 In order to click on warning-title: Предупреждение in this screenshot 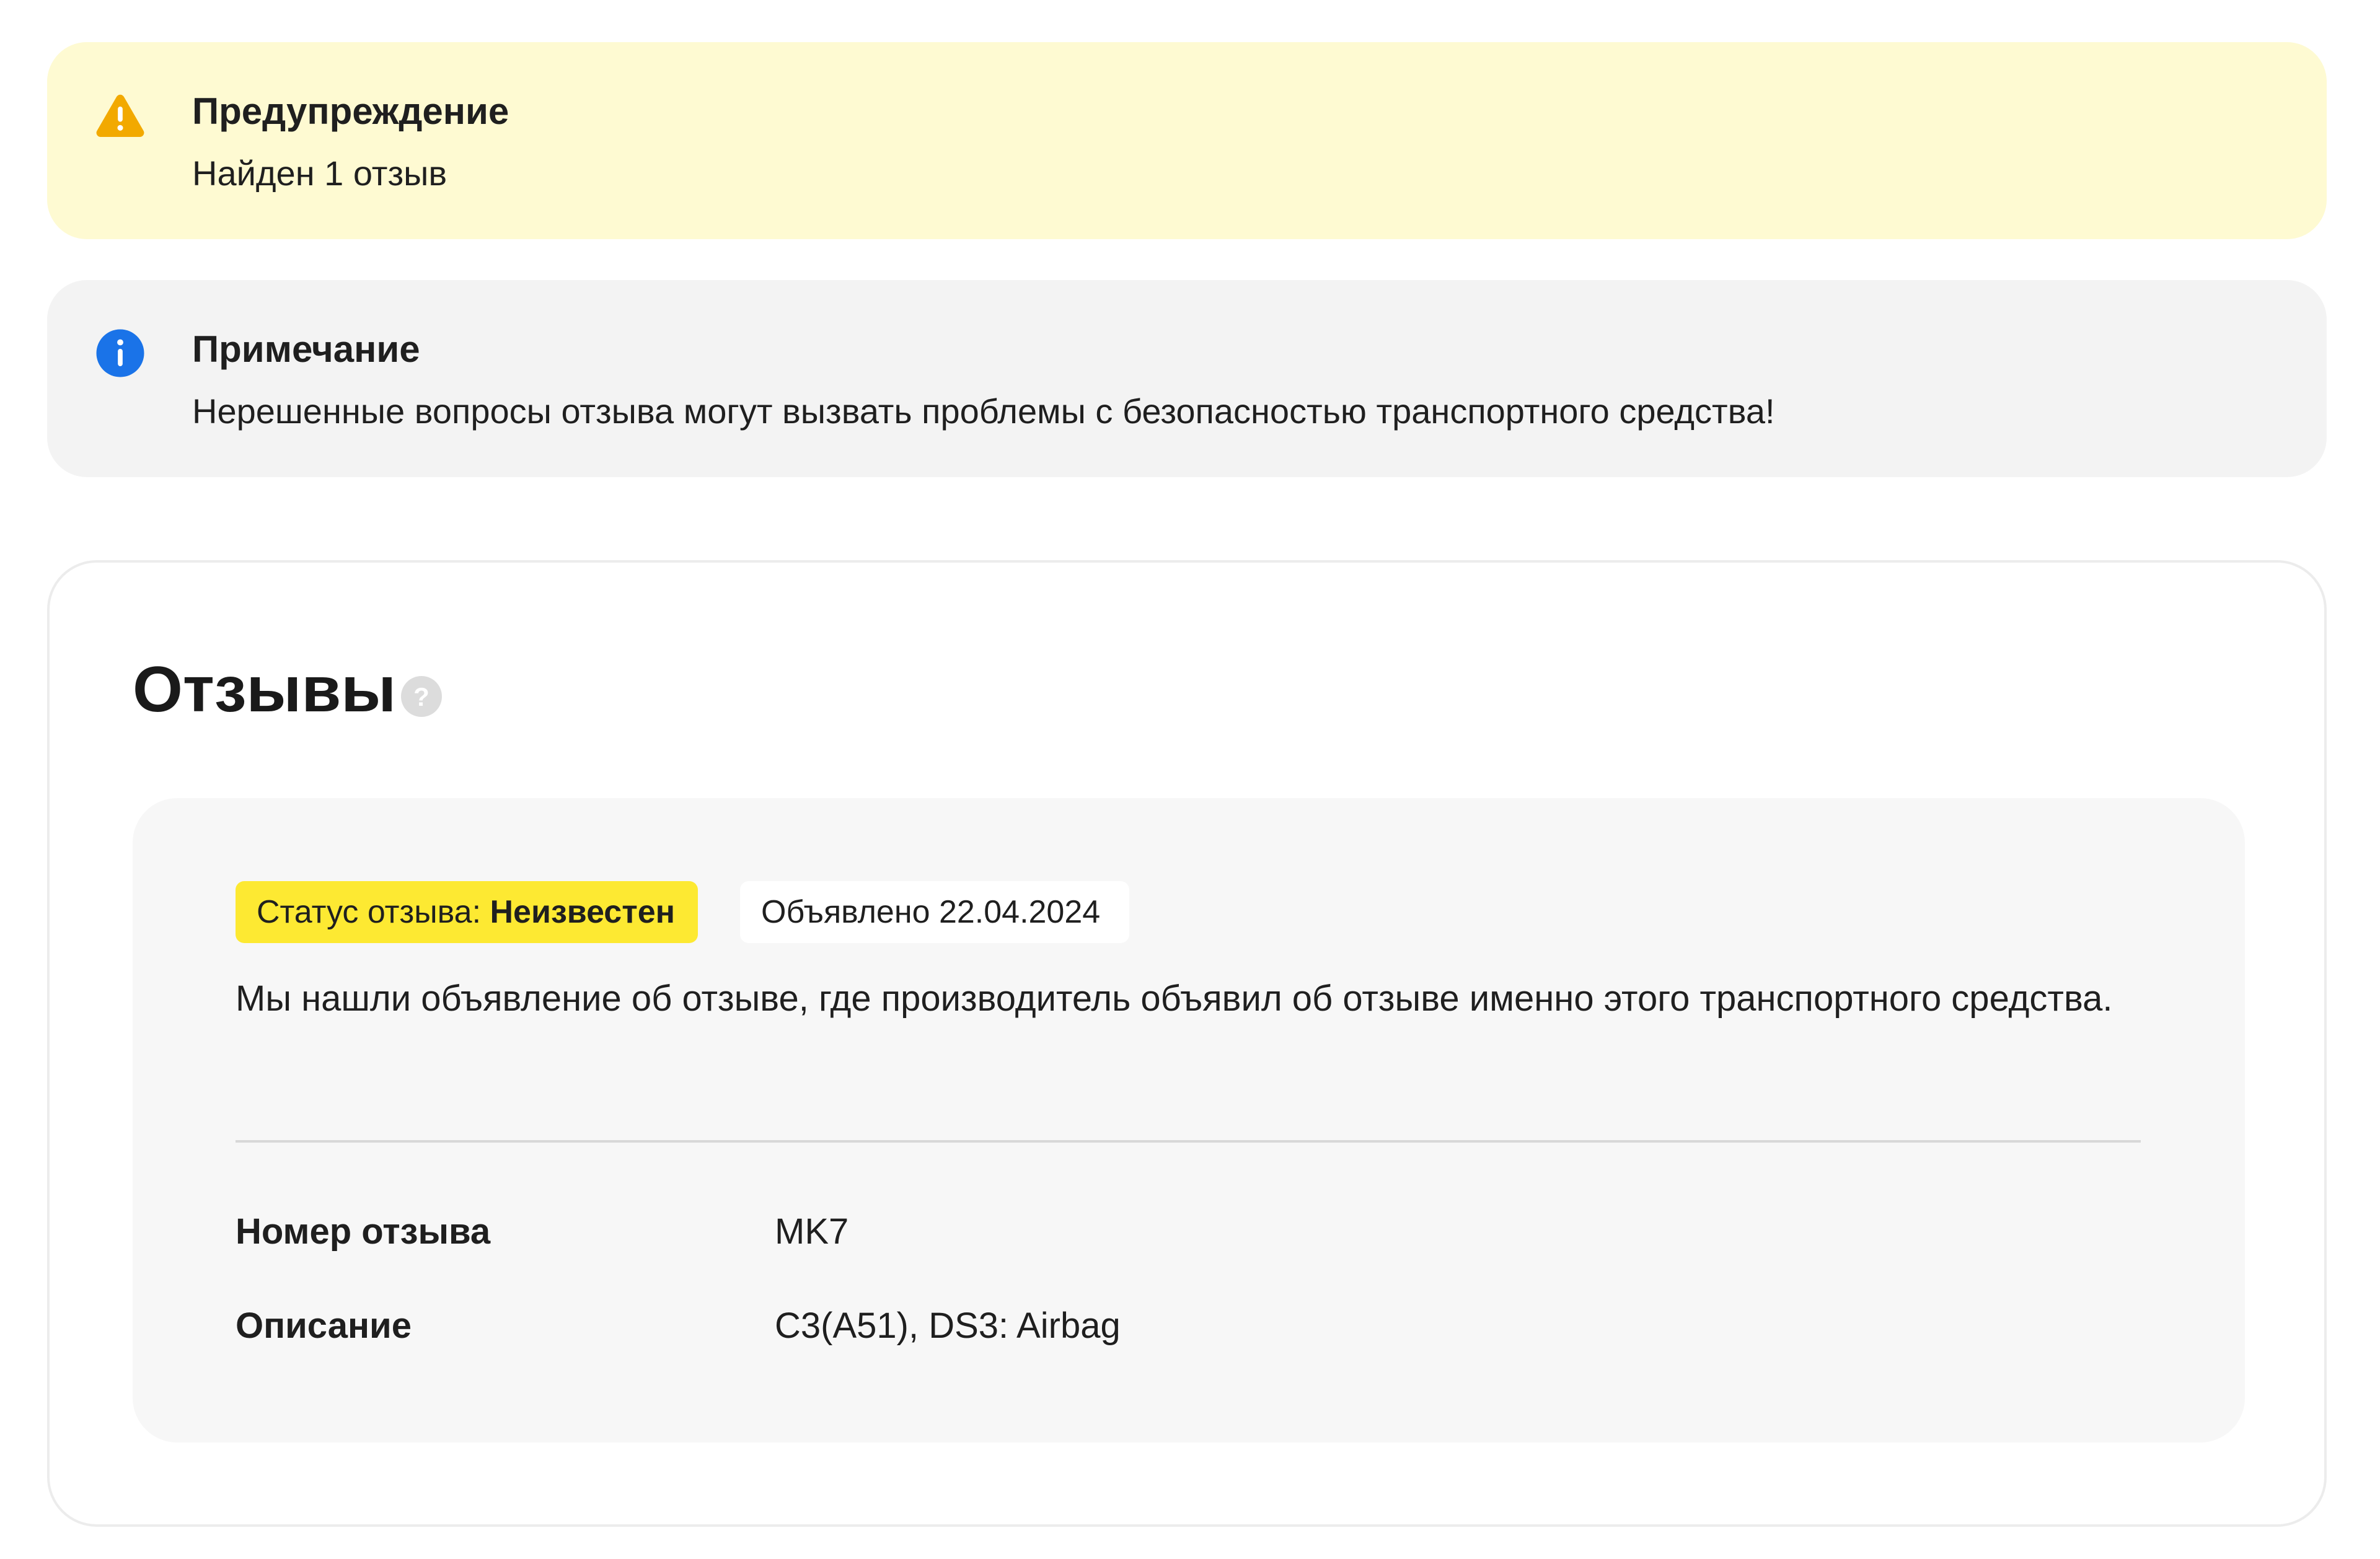, I will do `click(350, 111)`.